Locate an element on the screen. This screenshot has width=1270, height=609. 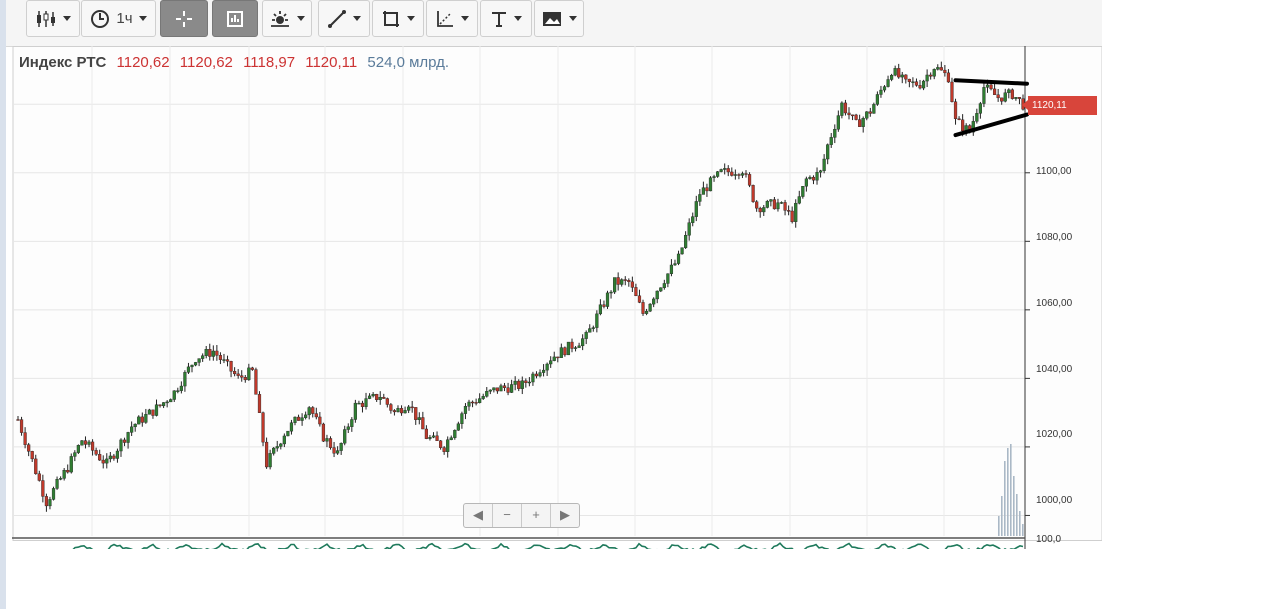
calculator-icon is located at coordinates (235, 18).